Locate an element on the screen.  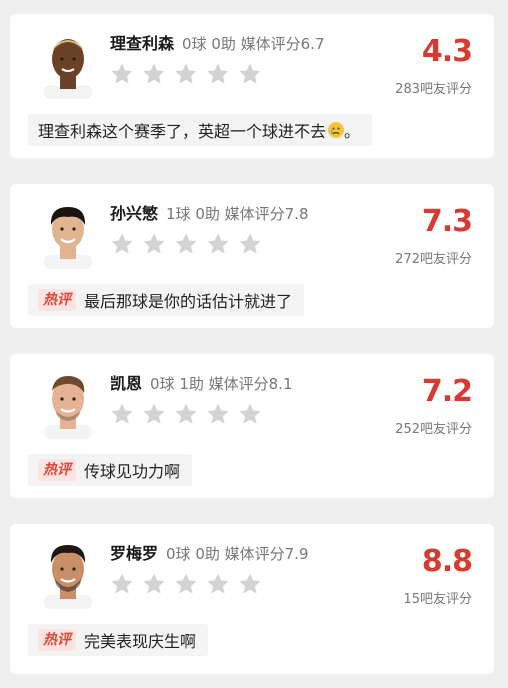
rating-count: 272吧友评分 is located at coordinates (433, 259).